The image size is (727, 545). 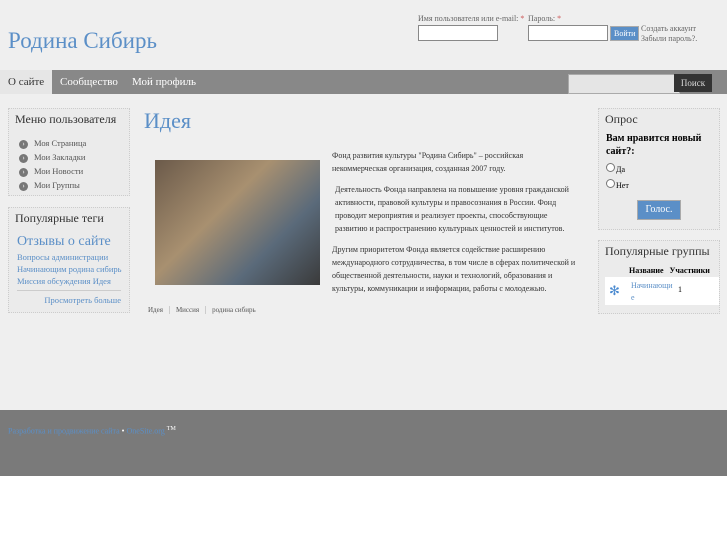 What do you see at coordinates (69, 257) in the screenshot?
I see `tag-link: Вопросы администрации` at bounding box center [69, 257].